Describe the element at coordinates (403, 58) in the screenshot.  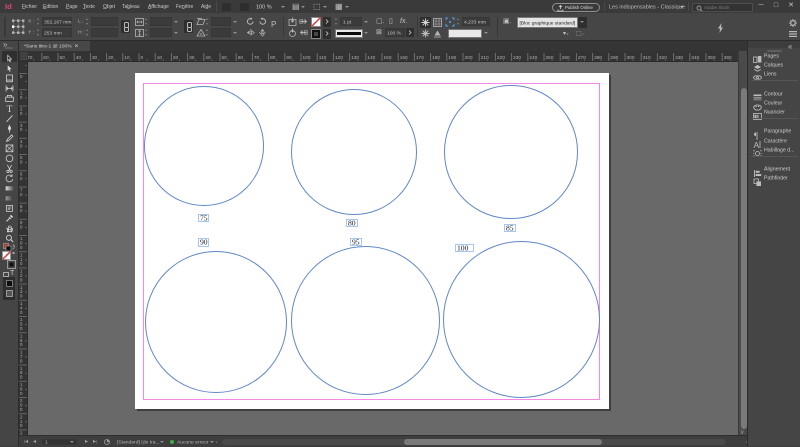
I see `svg-text: 160` at that location.